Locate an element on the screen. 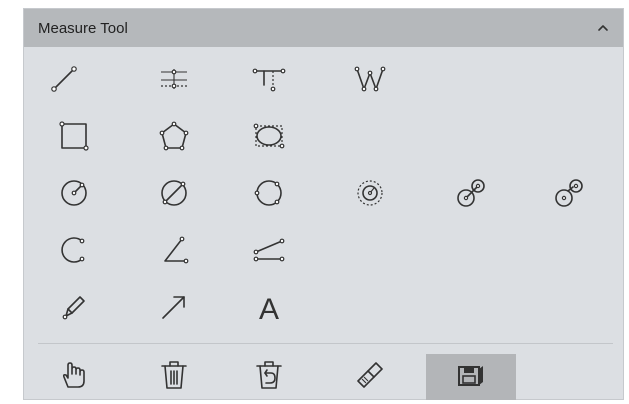 The height and width of the screenshot is (404, 629). parallel-lines-tool is located at coordinates (174, 79).